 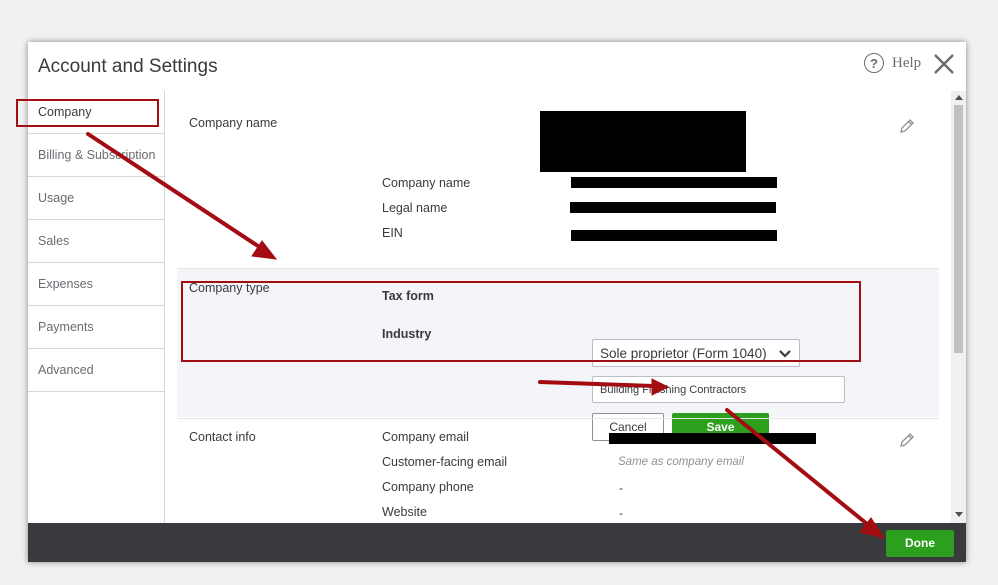 I want to click on scroll-thumb, so click(x=958, y=229).